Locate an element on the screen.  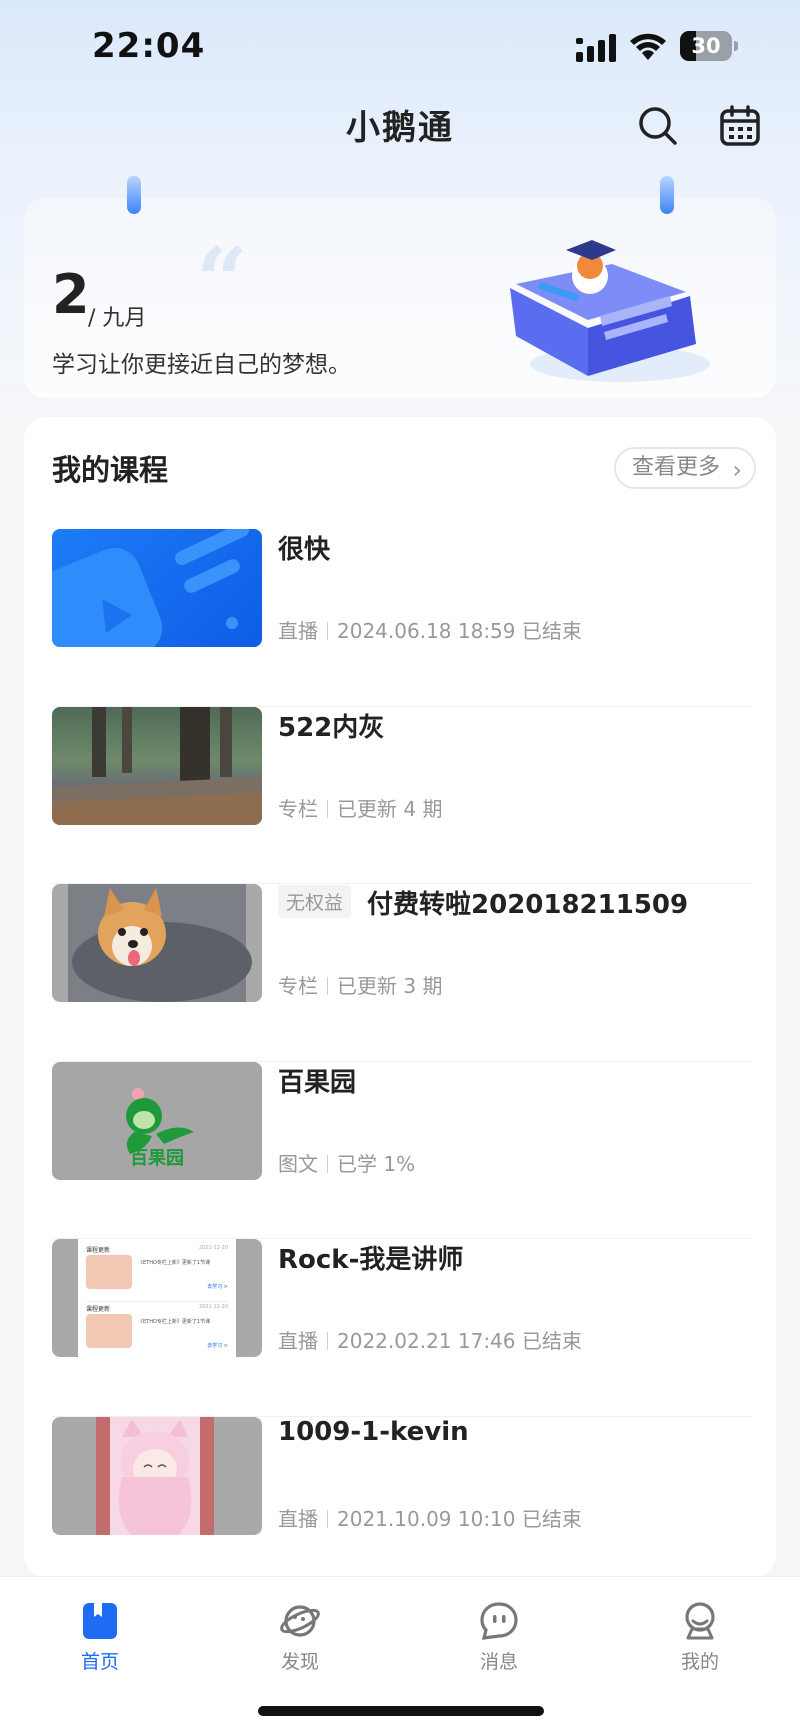
wifi-icon is located at coordinates (648, 46).